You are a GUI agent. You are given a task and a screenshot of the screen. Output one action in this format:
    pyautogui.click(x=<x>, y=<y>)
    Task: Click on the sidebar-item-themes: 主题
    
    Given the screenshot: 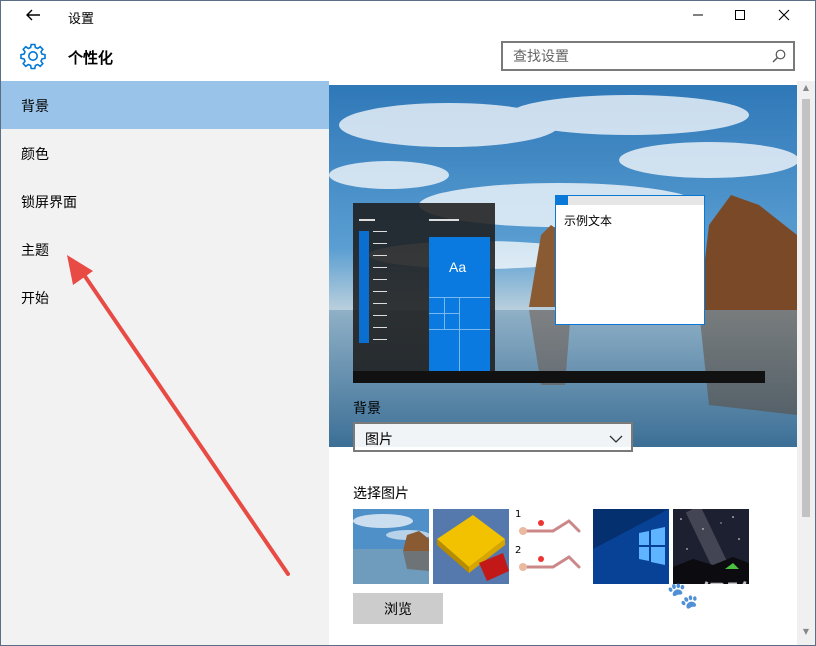 What is the action you would take?
    pyautogui.click(x=165, y=249)
    